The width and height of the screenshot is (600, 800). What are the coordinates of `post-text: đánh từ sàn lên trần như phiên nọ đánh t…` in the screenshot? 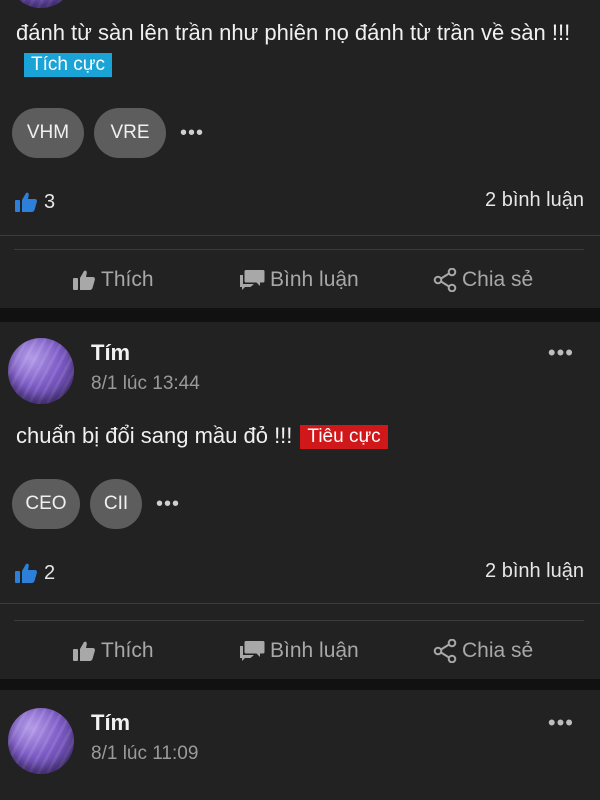 It's located at (293, 32).